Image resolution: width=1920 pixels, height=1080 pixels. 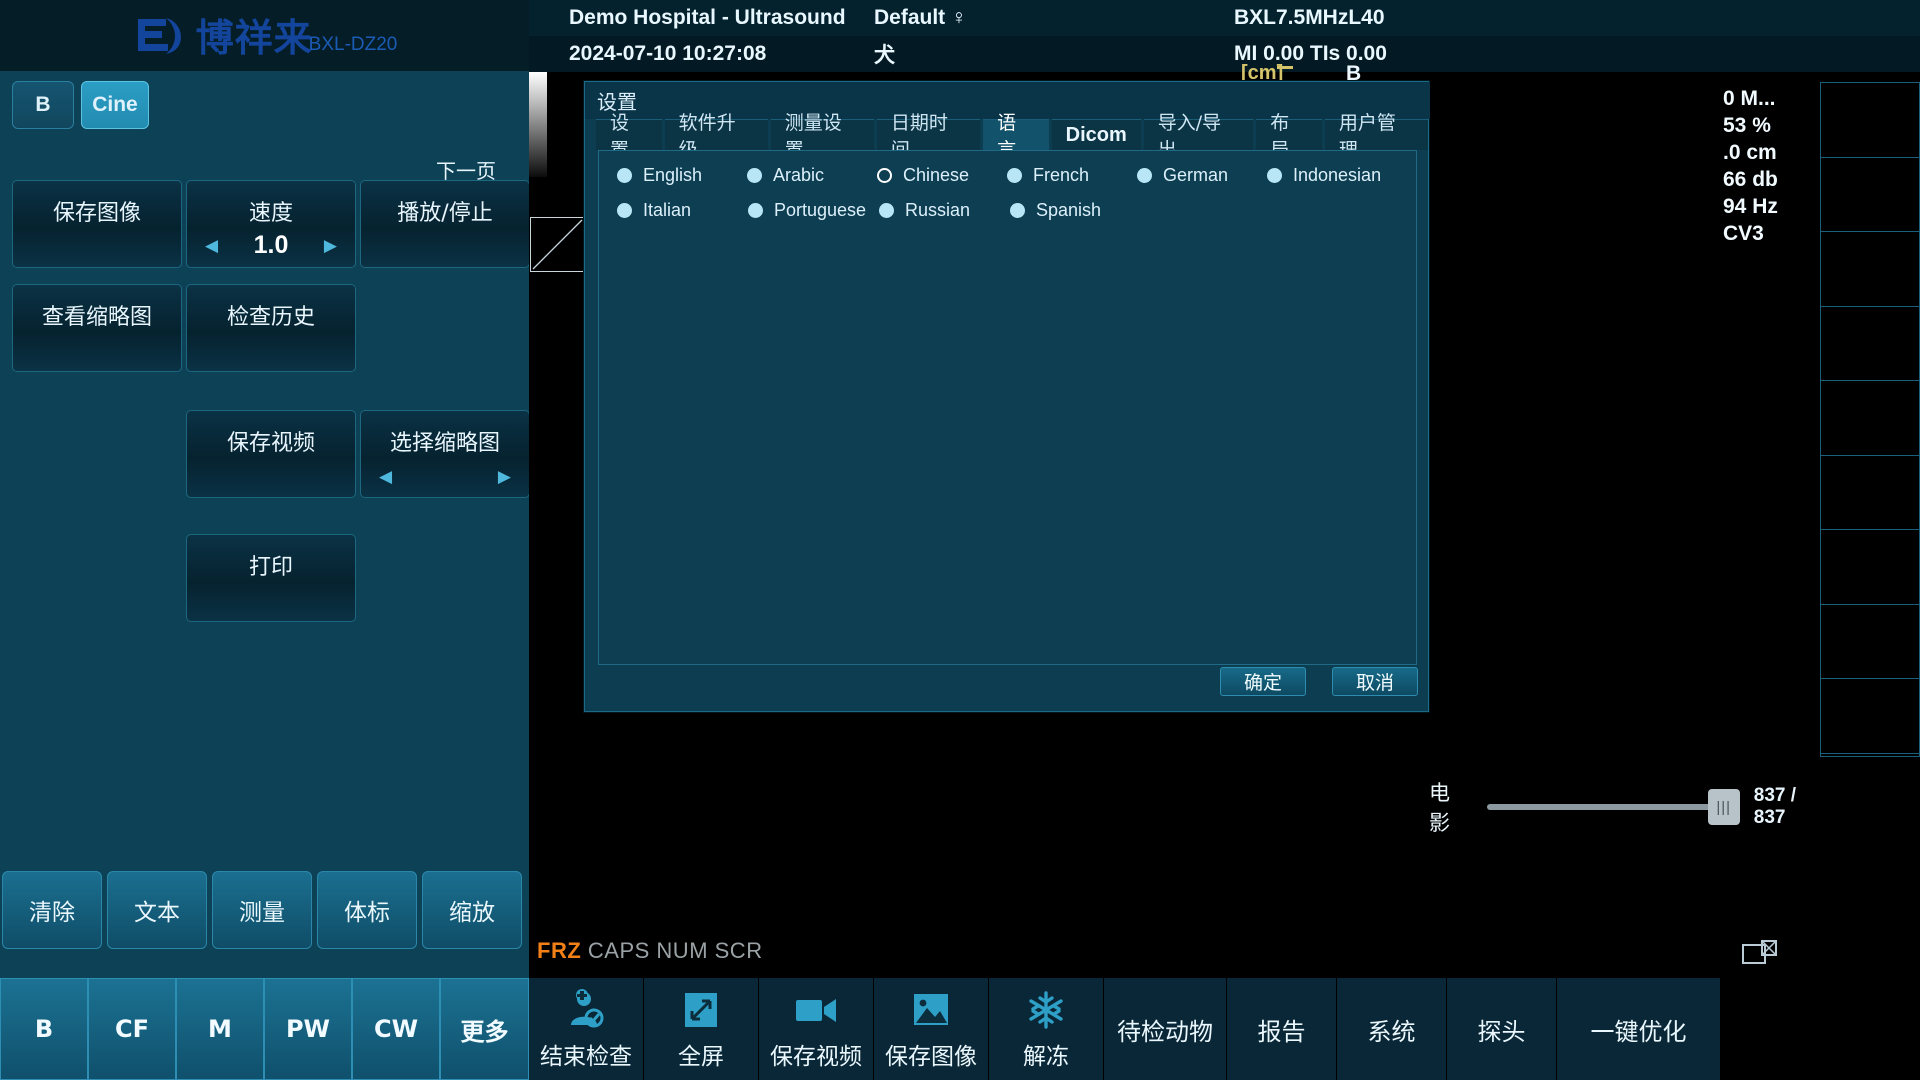 What do you see at coordinates (1016, 136) in the screenshot?
I see `tab-language: 语言` at bounding box center [1016, 136].